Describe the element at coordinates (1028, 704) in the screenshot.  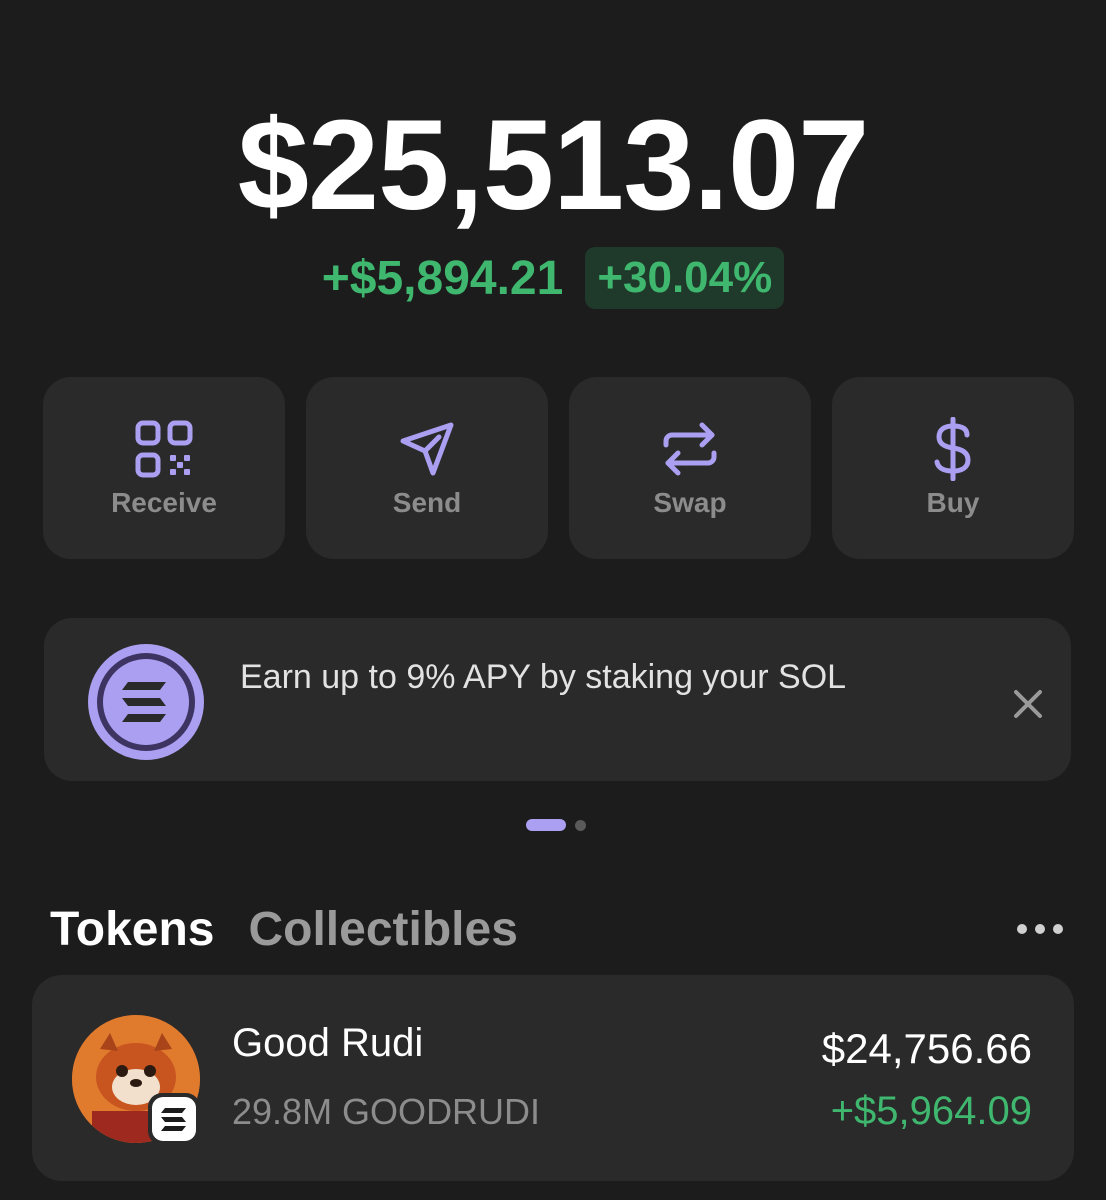
I see `close-icon` at that location.